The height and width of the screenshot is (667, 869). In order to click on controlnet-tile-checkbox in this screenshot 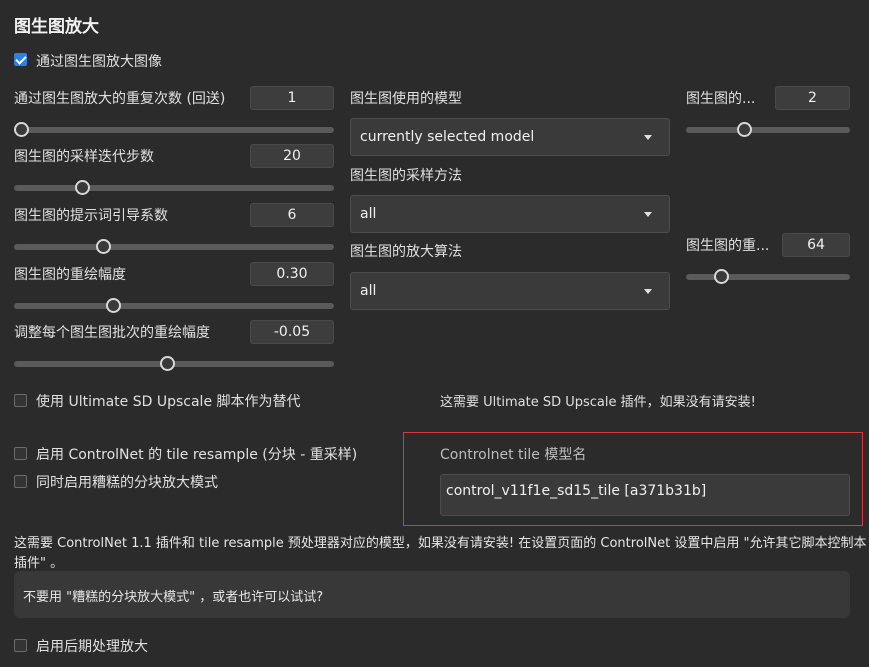, I will do `click(20, 453)`.